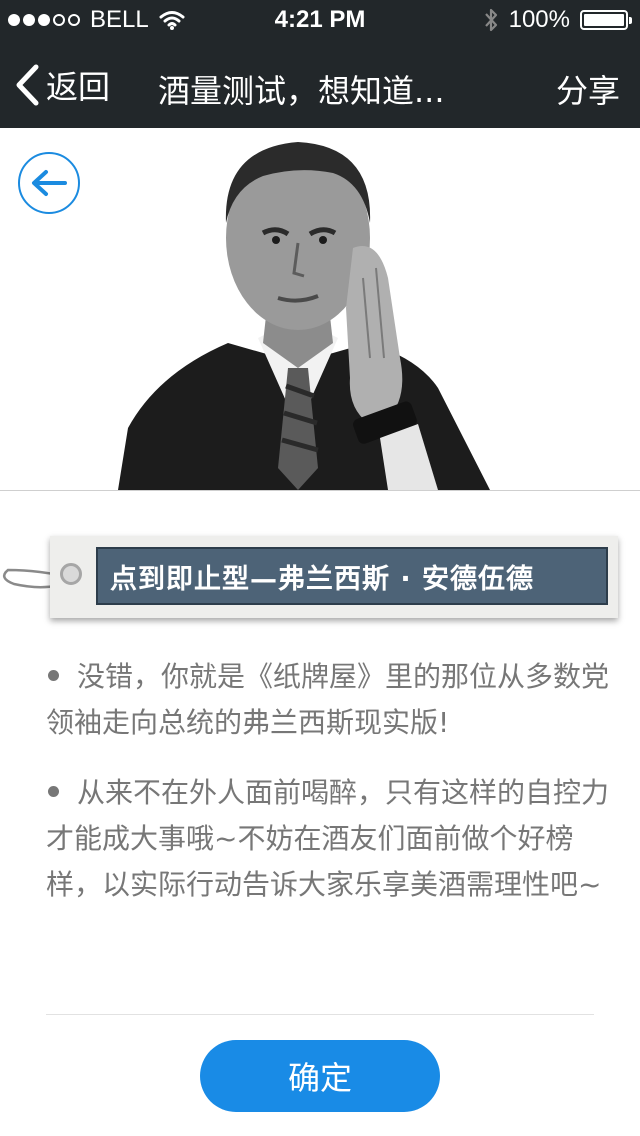 This screenshot has height=1136, width=640. Describe the element at coordinates (71, 574) in the screenshot. I see `tag-eyelet` at that location.